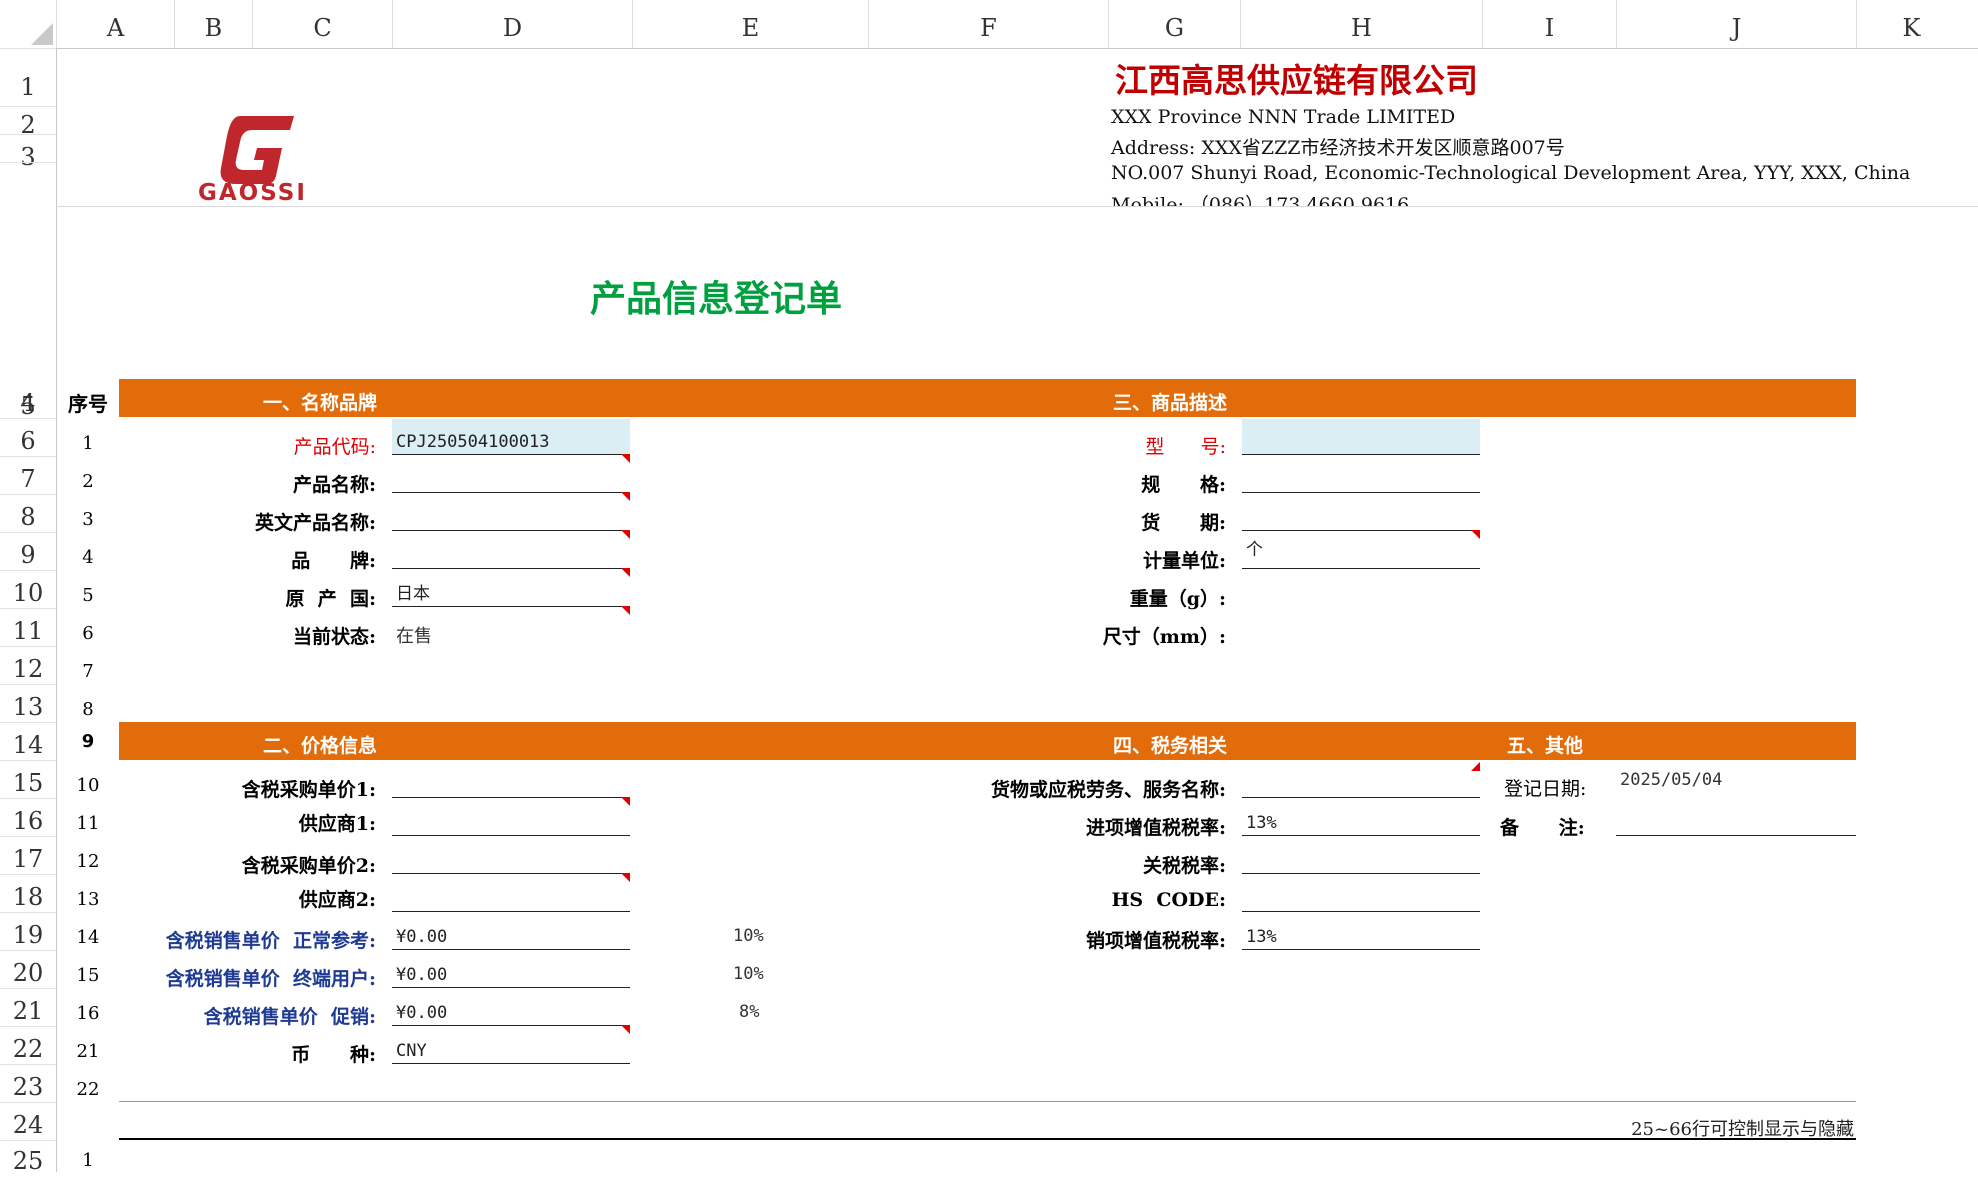 The image size is (1978, 1181). Describe the element at coordinates (411, 1051) in the screenshot. I see `currency-value: CNY` at that location.